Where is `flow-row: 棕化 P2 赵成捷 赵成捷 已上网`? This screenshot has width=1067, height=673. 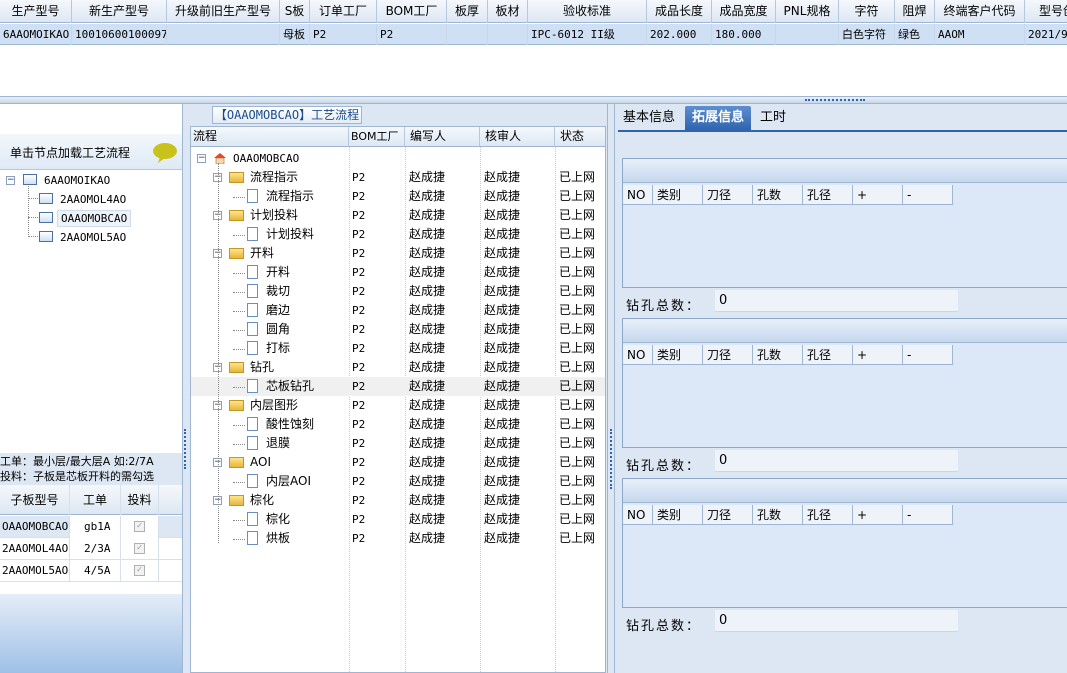
flow-row: 棕化 P2 赵成捷 赵成捷 已上网 is located at coordinates (398, 519).